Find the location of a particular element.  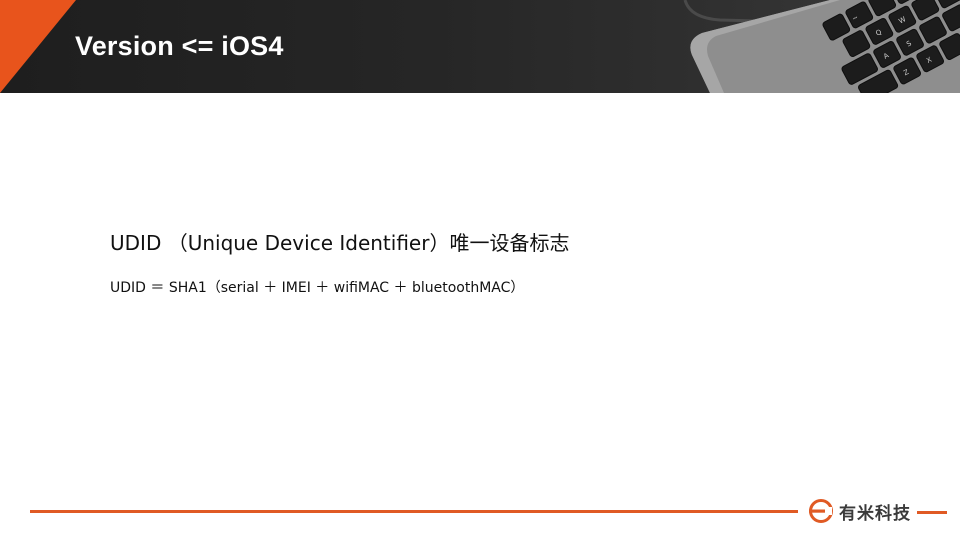

slide-title: Version <= iOS4 is located at coordinates (179, 46).